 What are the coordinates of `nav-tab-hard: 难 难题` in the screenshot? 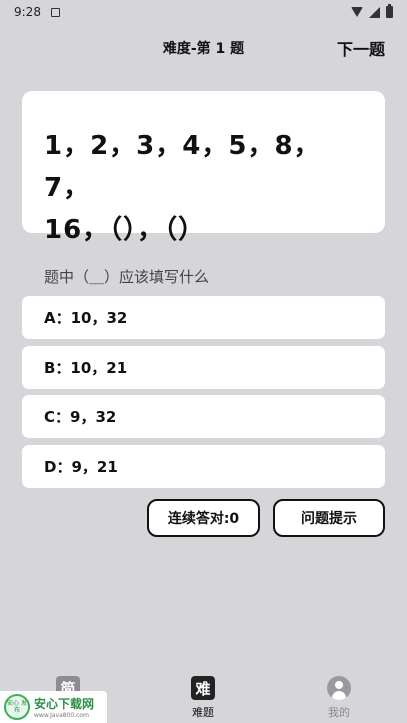 It's located at (203, 698).